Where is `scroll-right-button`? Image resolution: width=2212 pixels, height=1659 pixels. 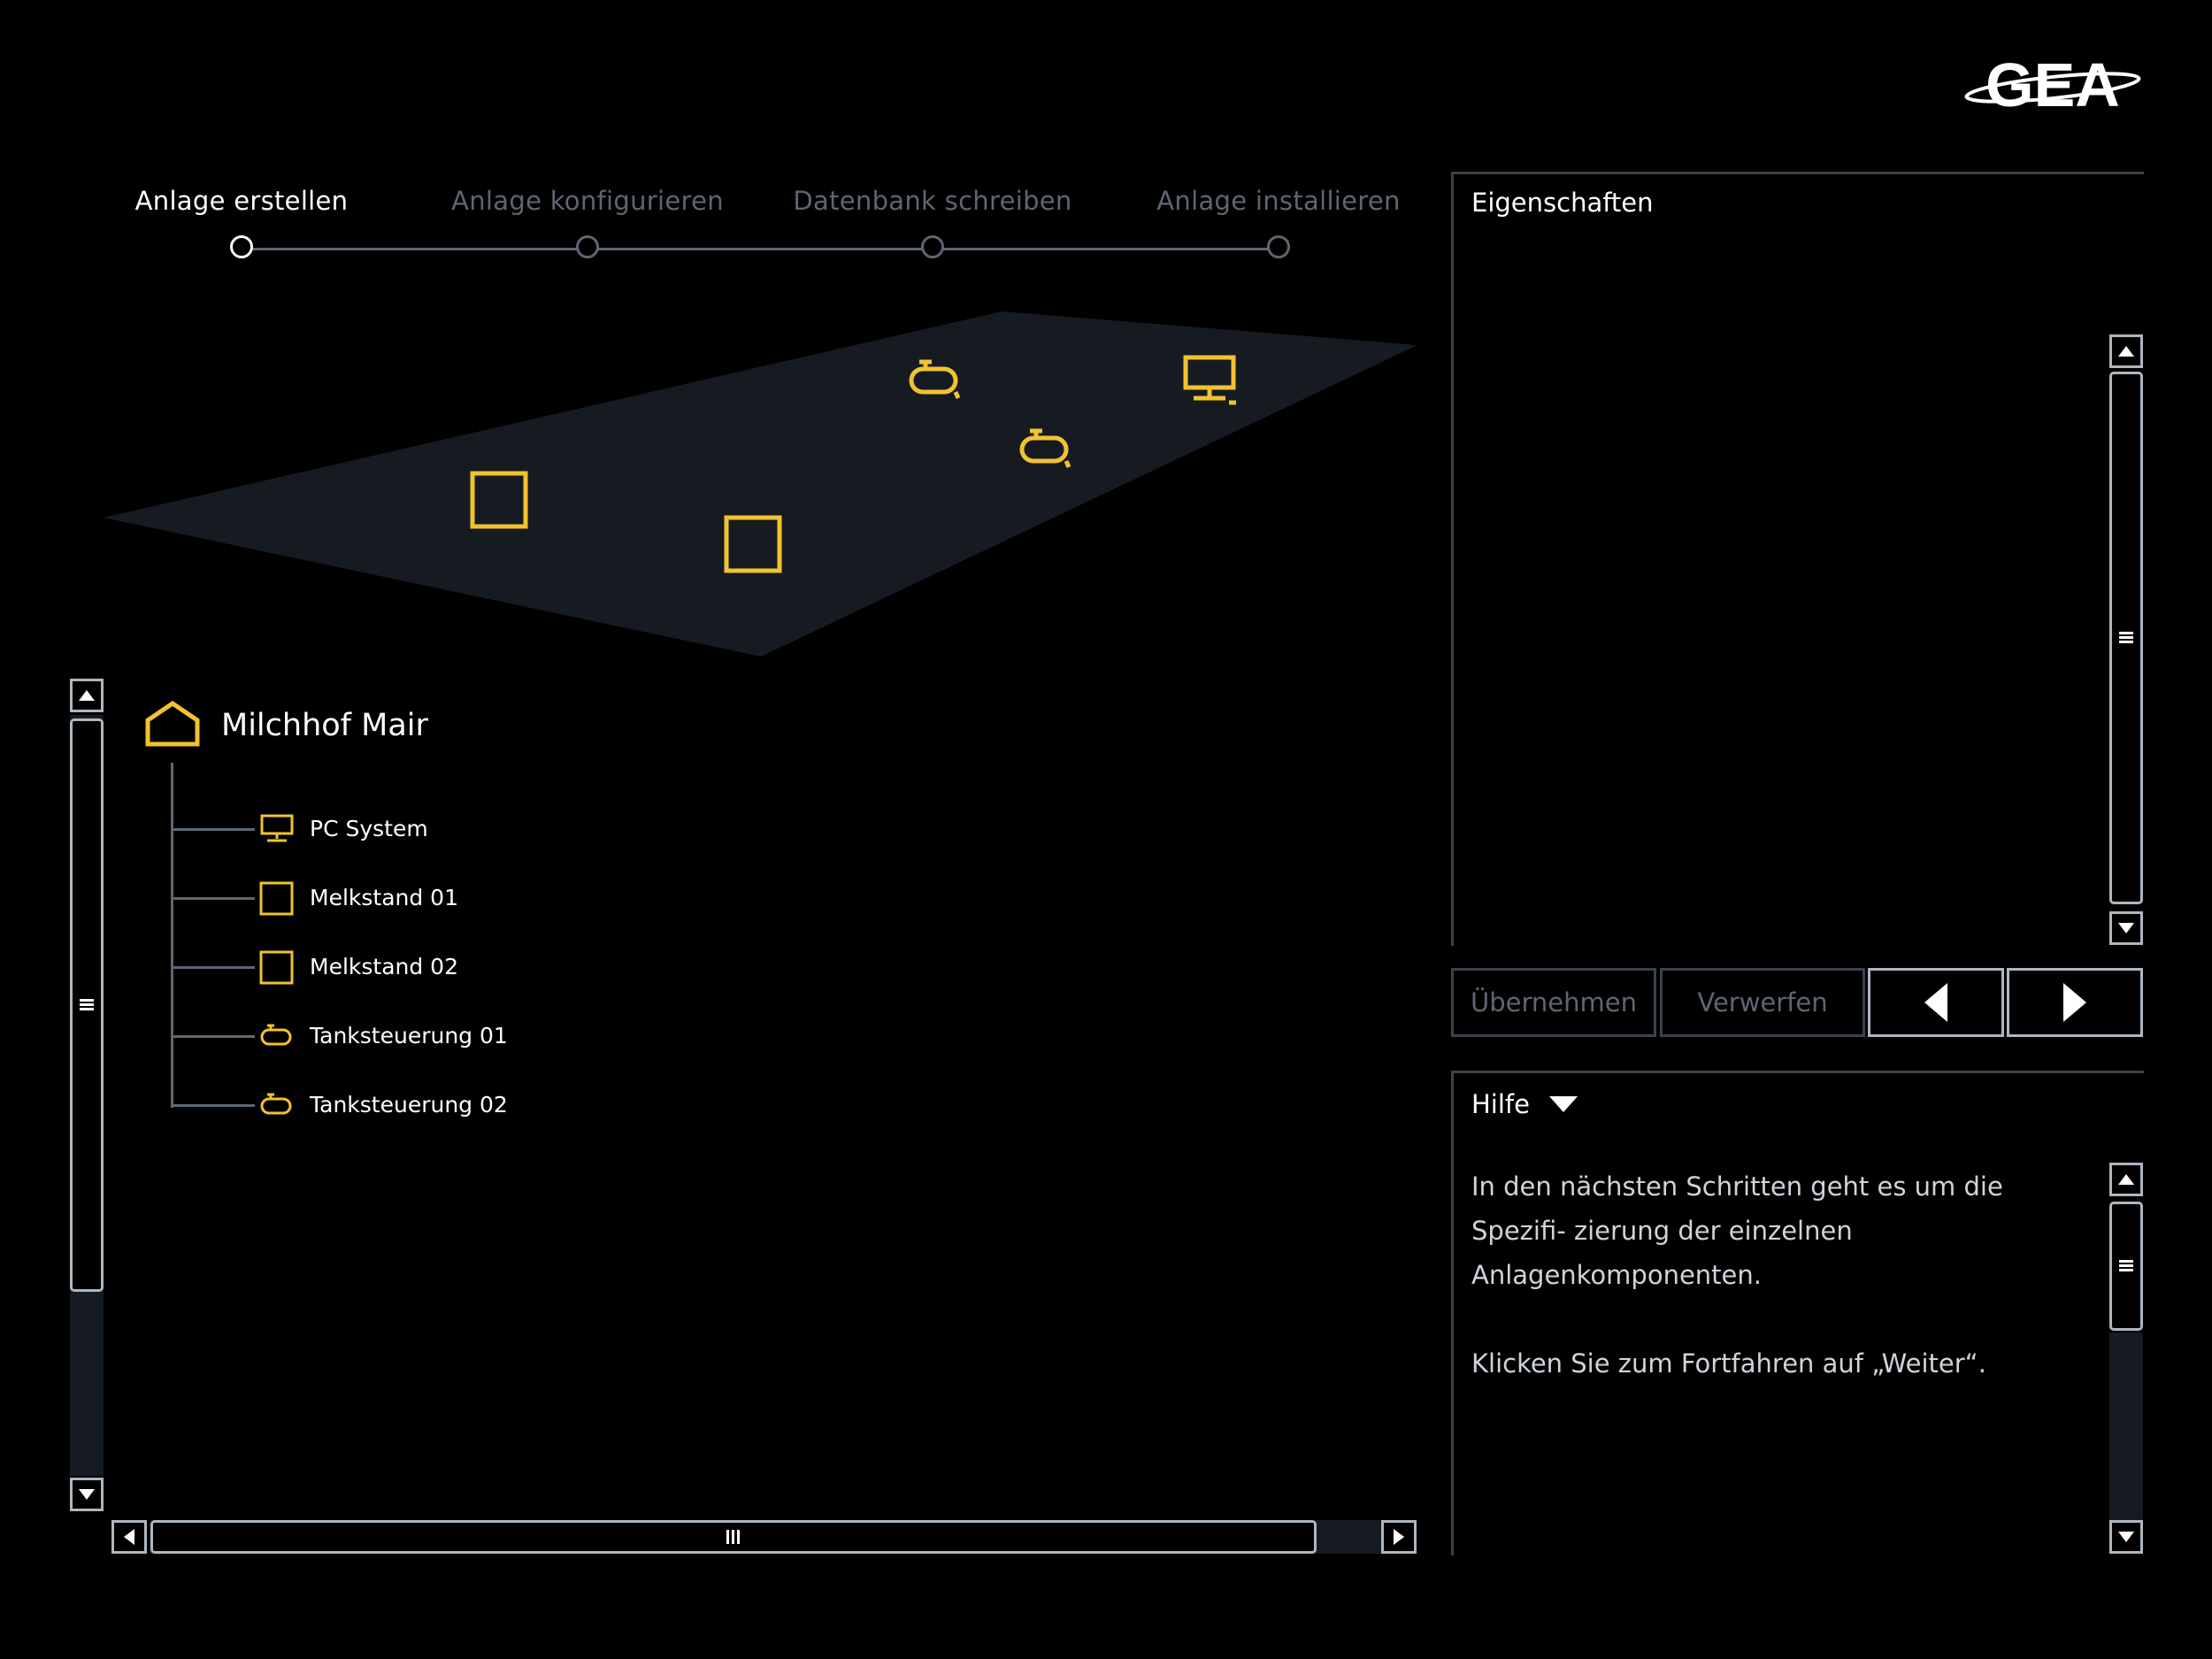 scroll-right-button is located at coordinates (1399, 1537).